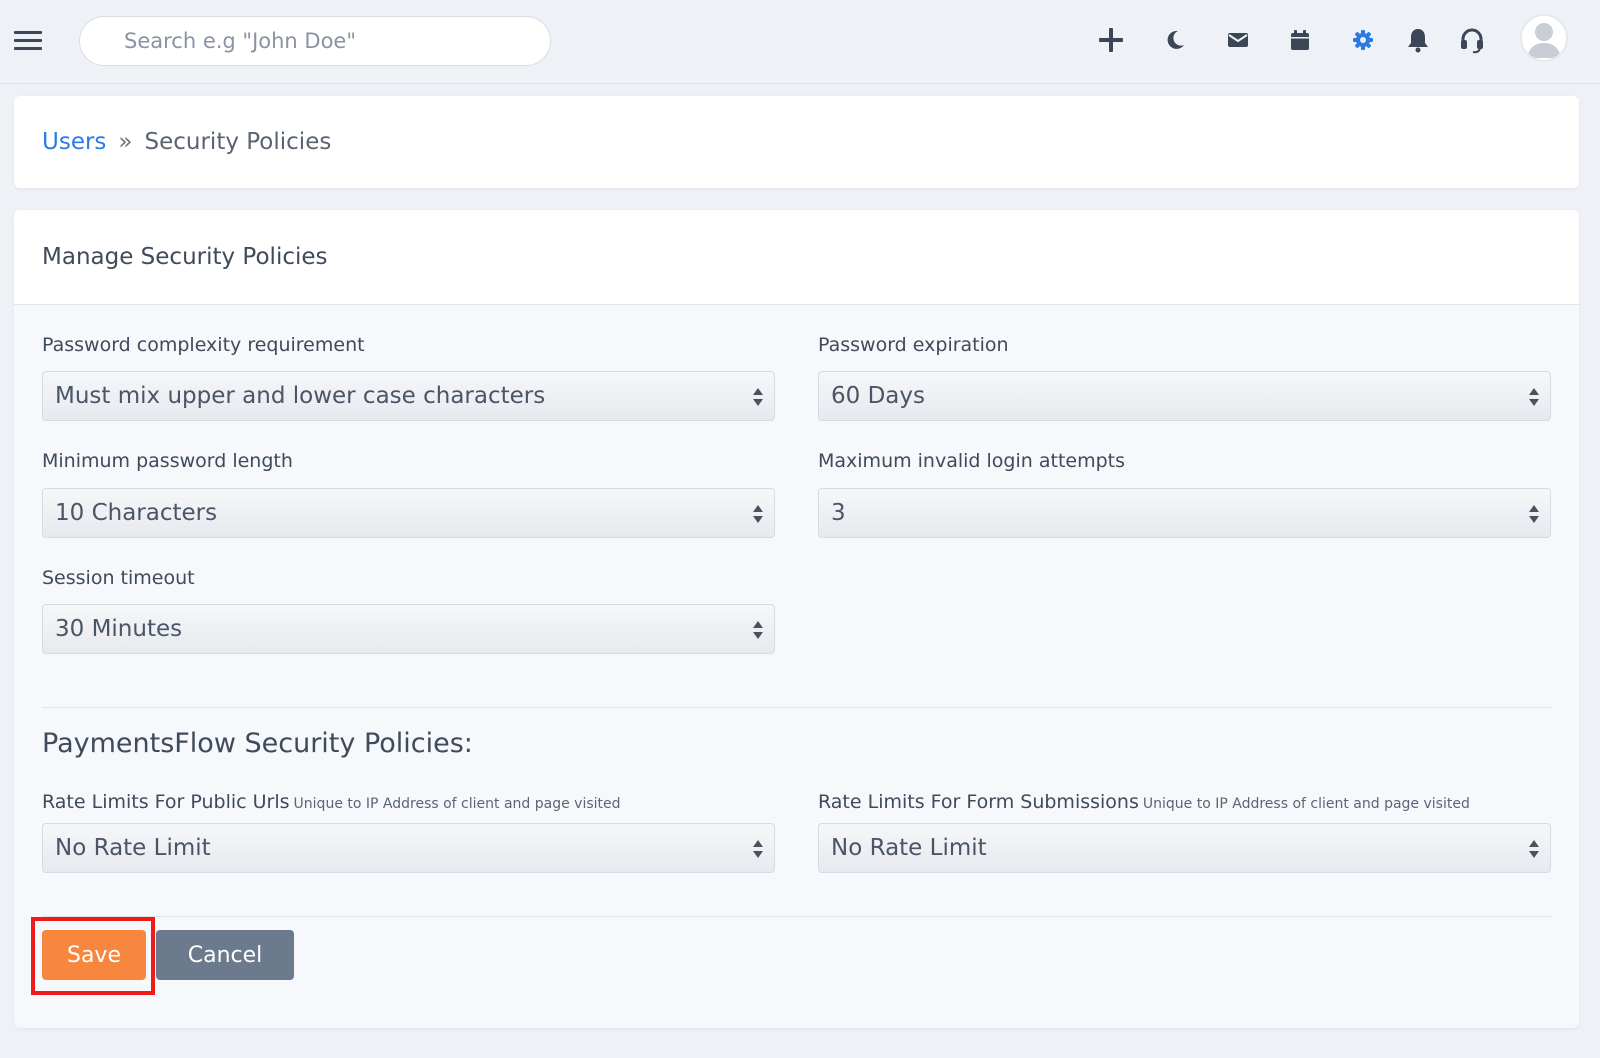  Describe the element at coordinates (185, 257) in the screenshot. I see `page-title: Manage Security Policies` at that location.